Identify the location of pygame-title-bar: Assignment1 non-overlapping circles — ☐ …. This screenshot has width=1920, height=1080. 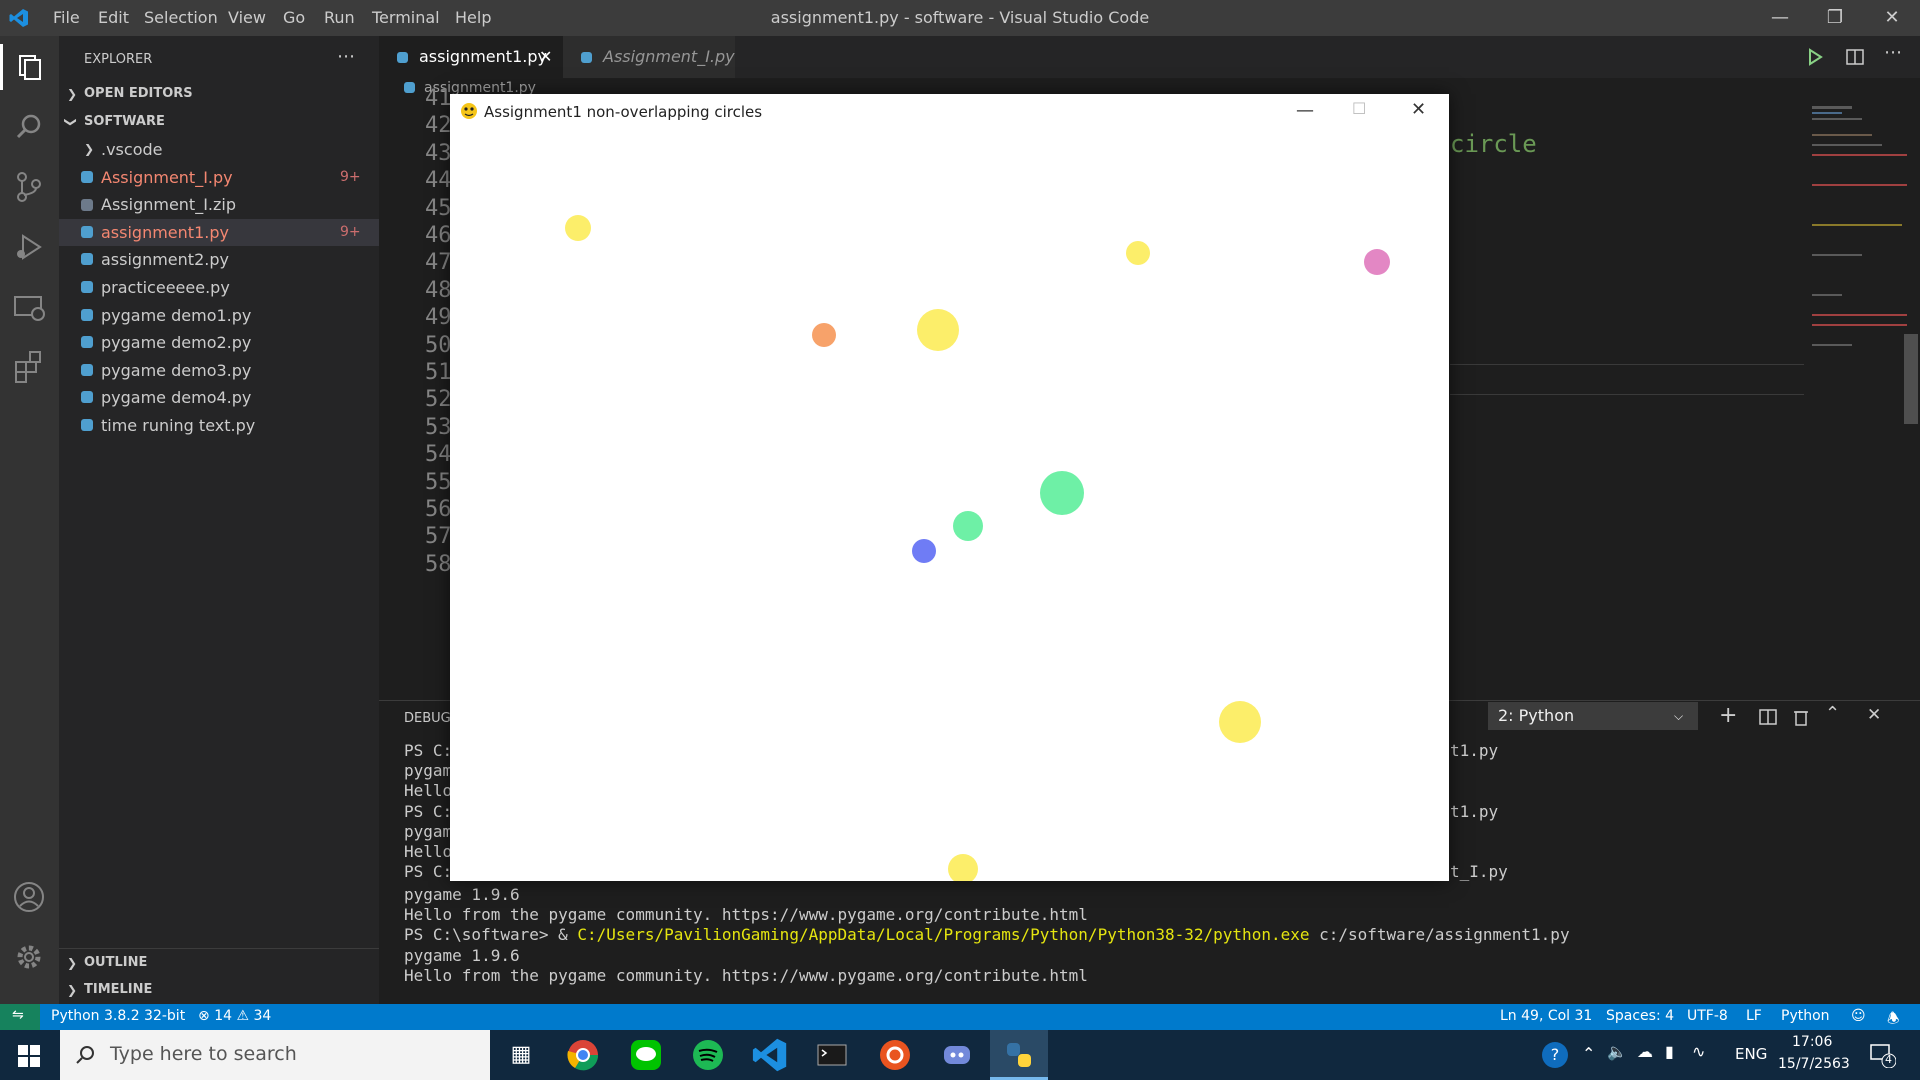
(949, 112).